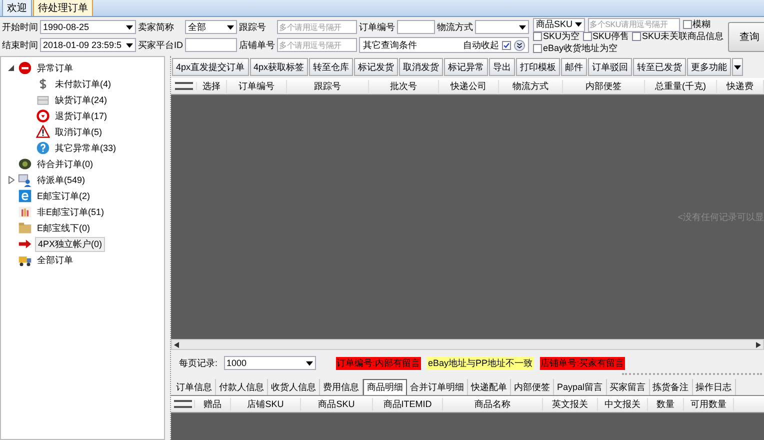 The image size is (764, 440). Describe the element at coordinates (671, 387) in the screenshot. I see `tab: 拣货备注` at that location.